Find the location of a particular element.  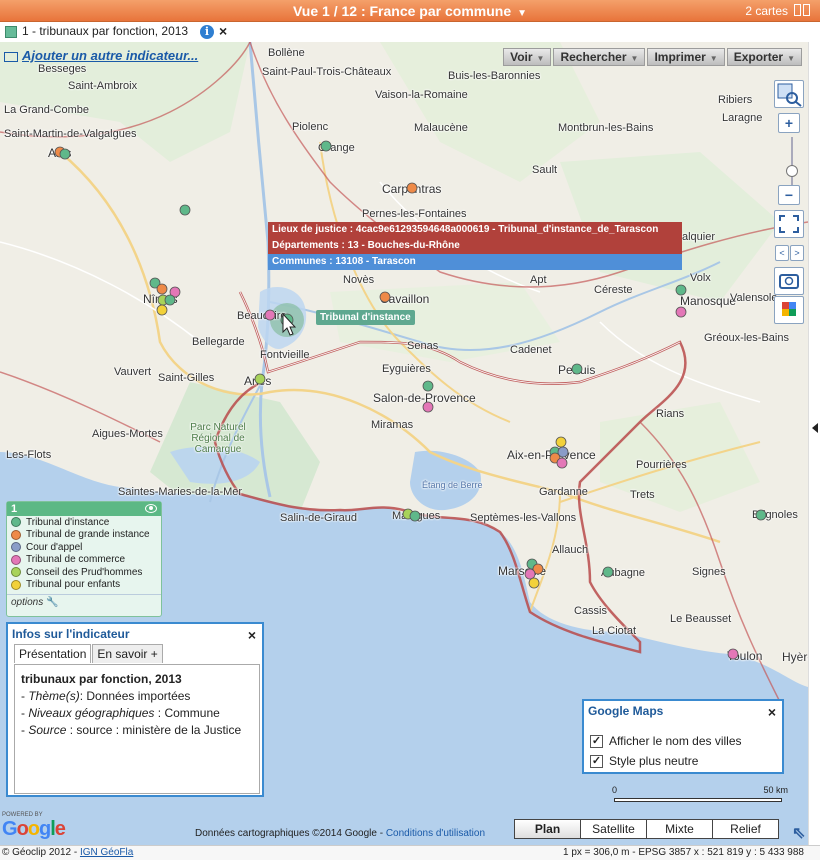

zoom-slider-track is located at coordinates (792, 162).